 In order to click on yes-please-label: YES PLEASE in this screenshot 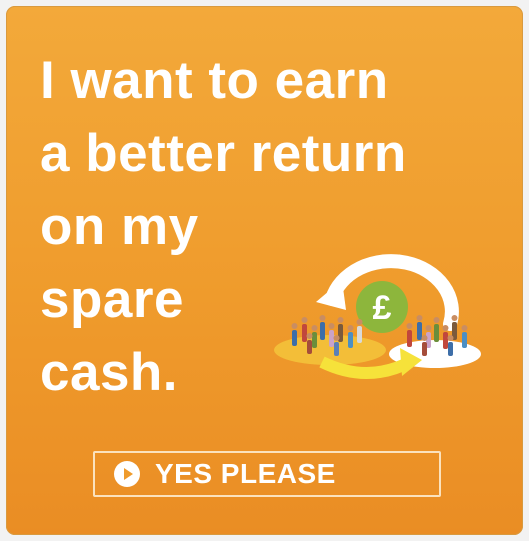, I will do `click(245, 473)`.